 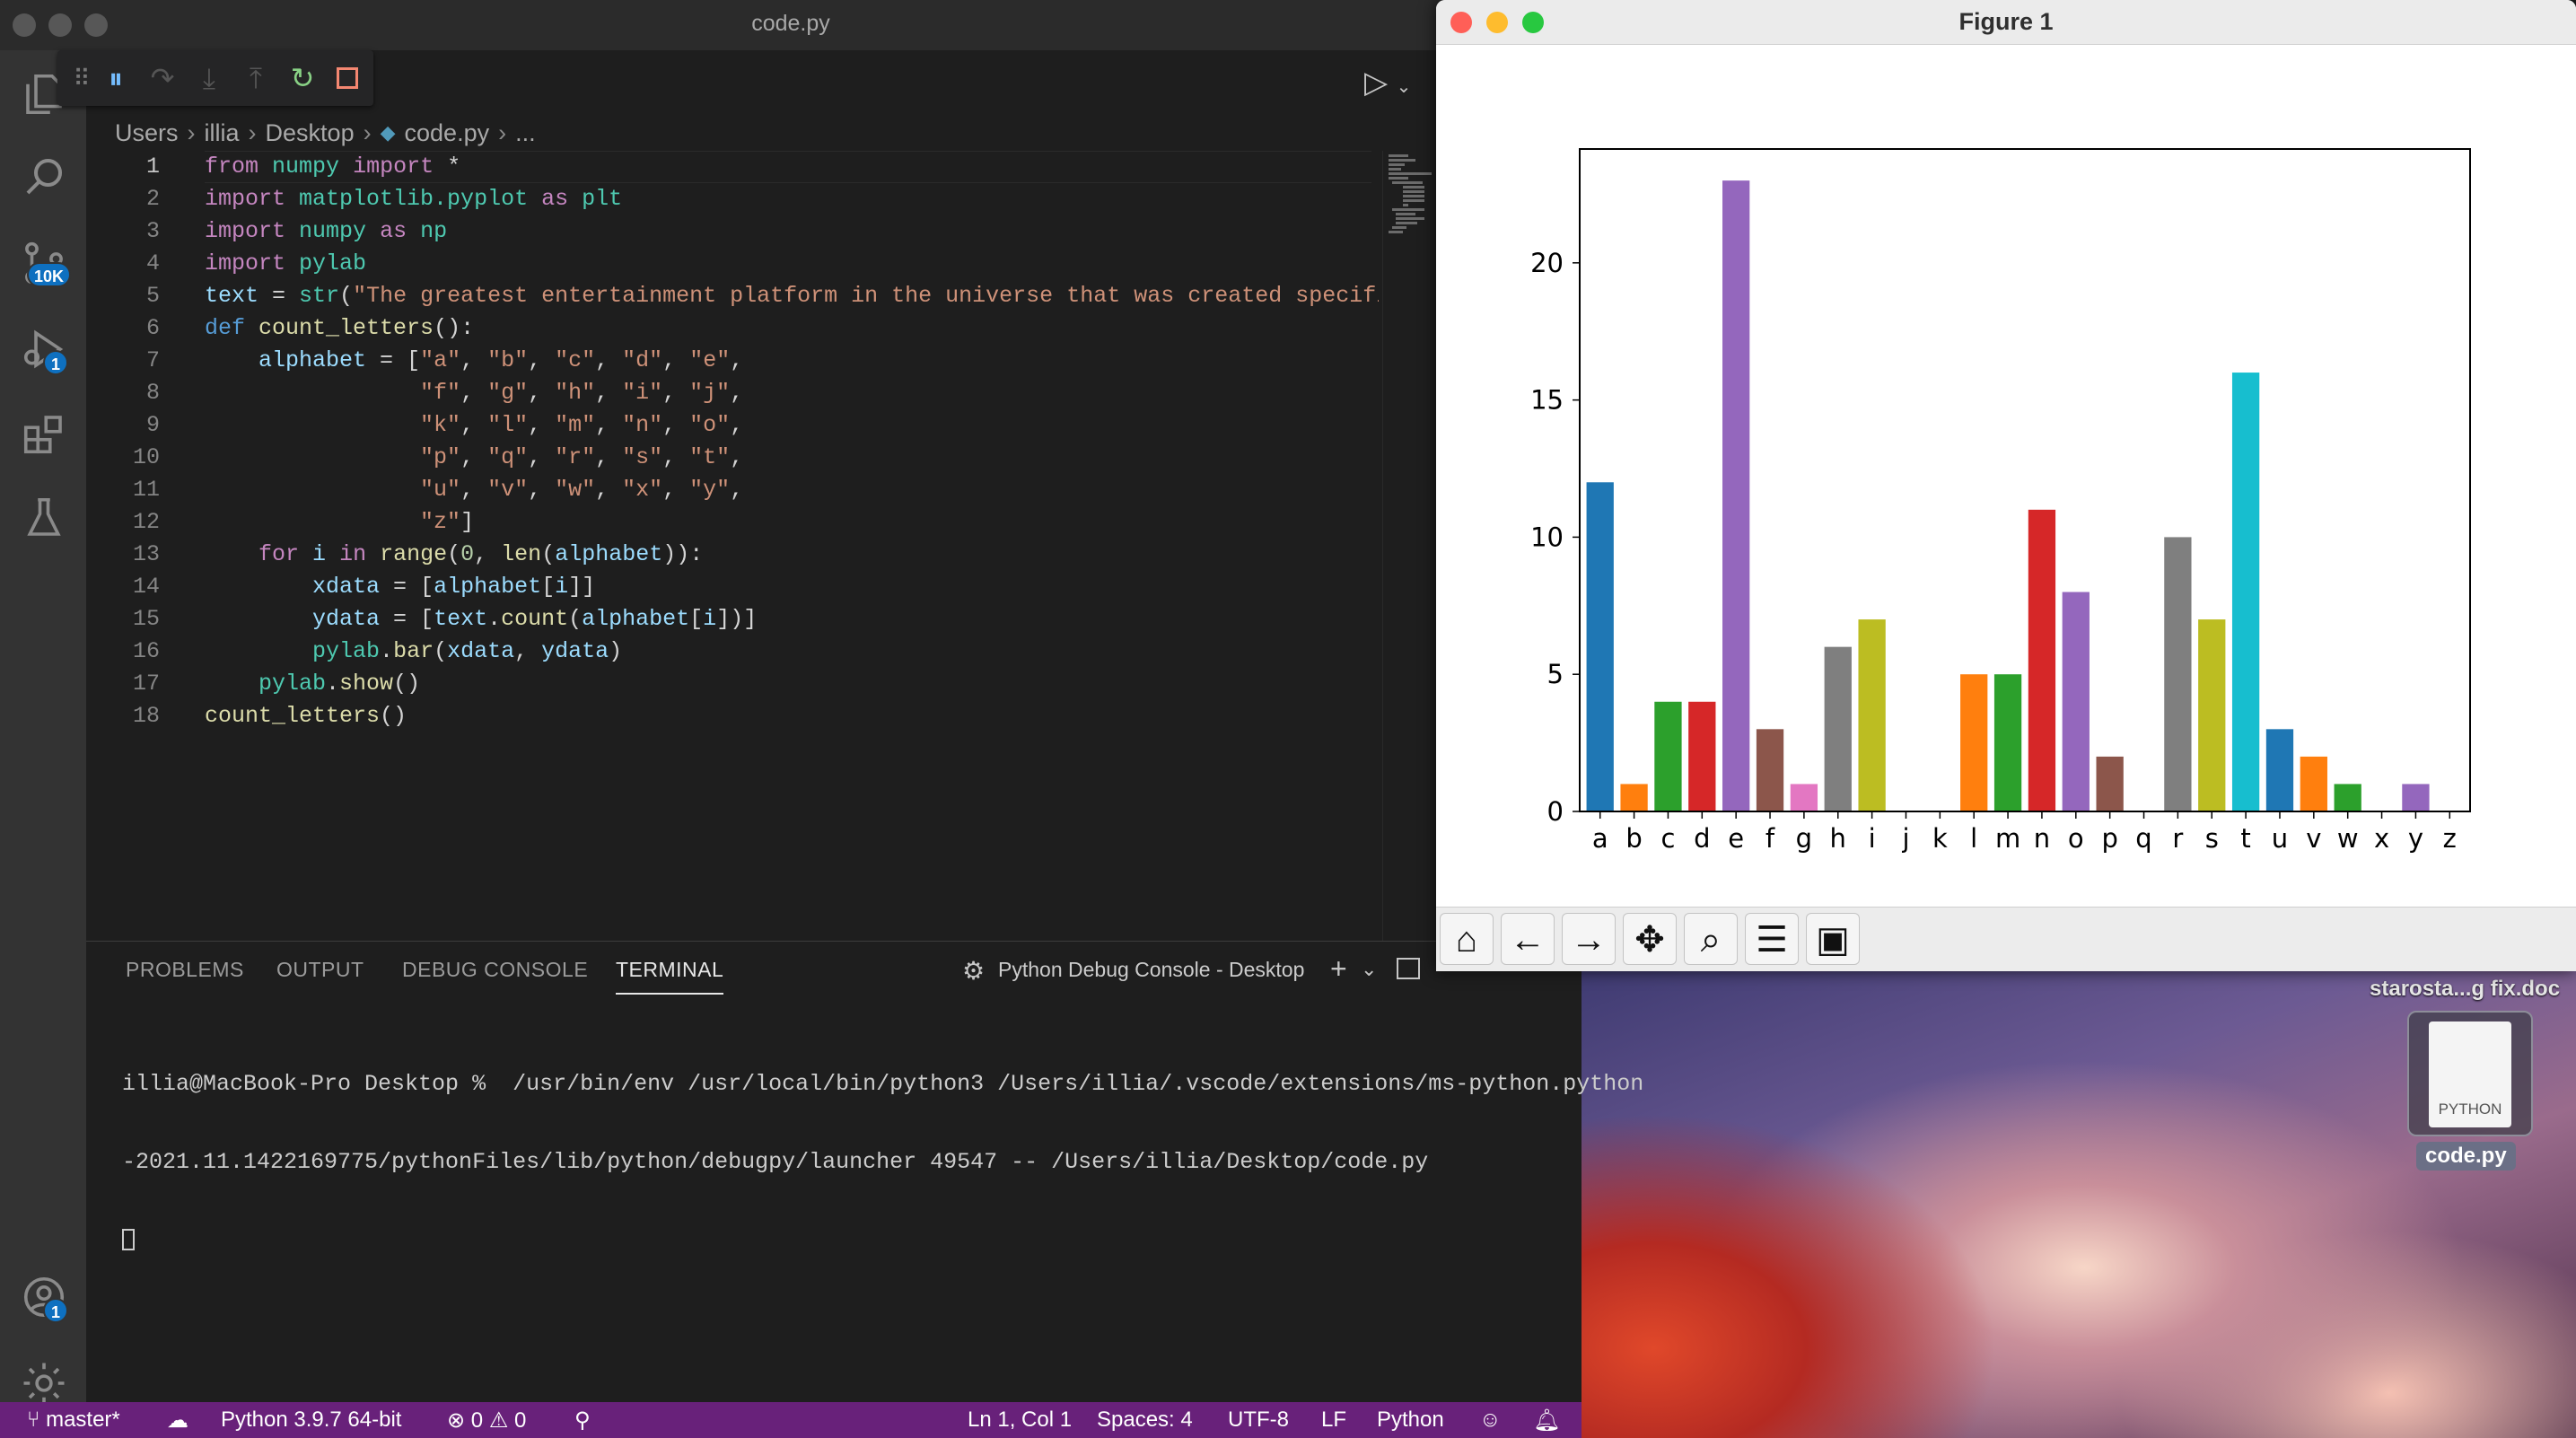 I want to click on bar-c, so click(x=1668, y=756).